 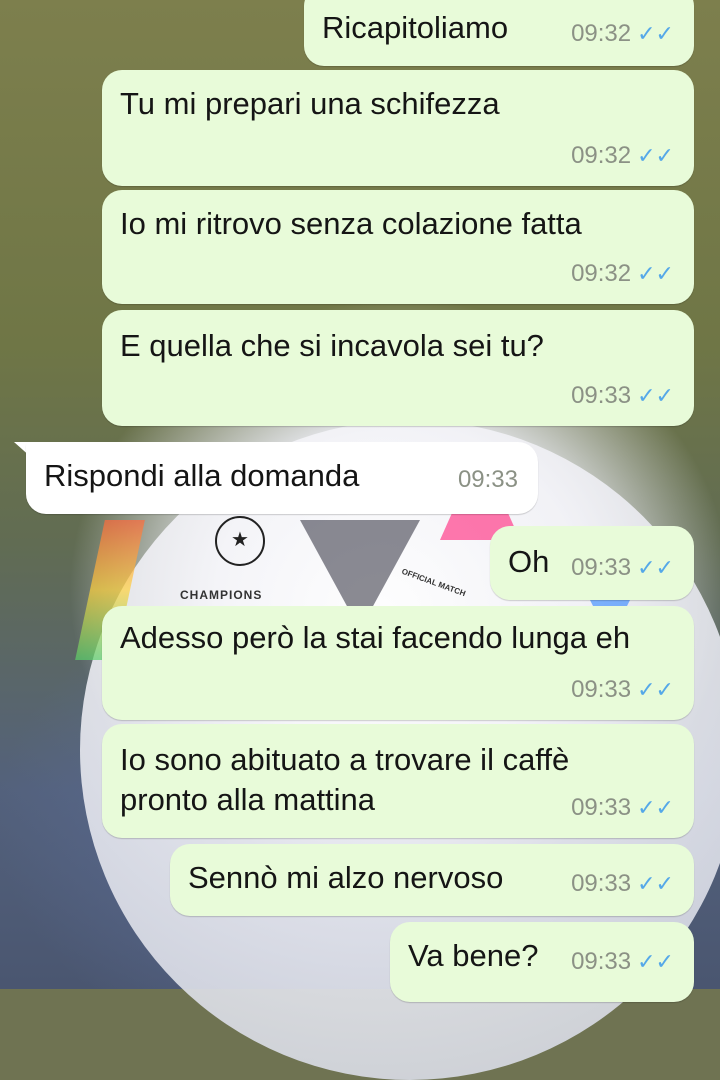 I want to click on message-text: Io mi ritrovo senza colazione fatta, so click(x=351, y=223).